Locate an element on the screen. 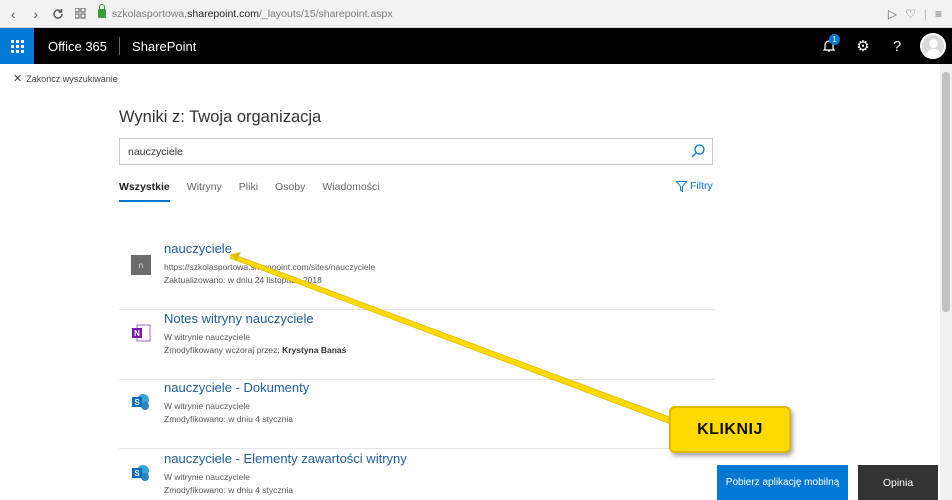  search-value: nauczyciele is located at coordinates (155, 151).